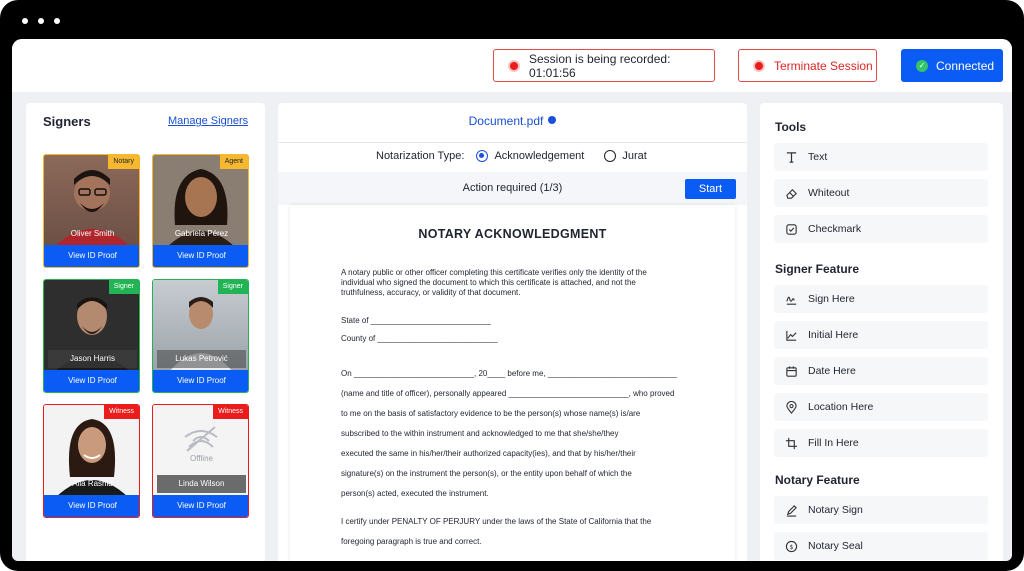  Describe the element at coordinates (482, 156) in the screenshot. I see `acknowledgement-radio` at that location.